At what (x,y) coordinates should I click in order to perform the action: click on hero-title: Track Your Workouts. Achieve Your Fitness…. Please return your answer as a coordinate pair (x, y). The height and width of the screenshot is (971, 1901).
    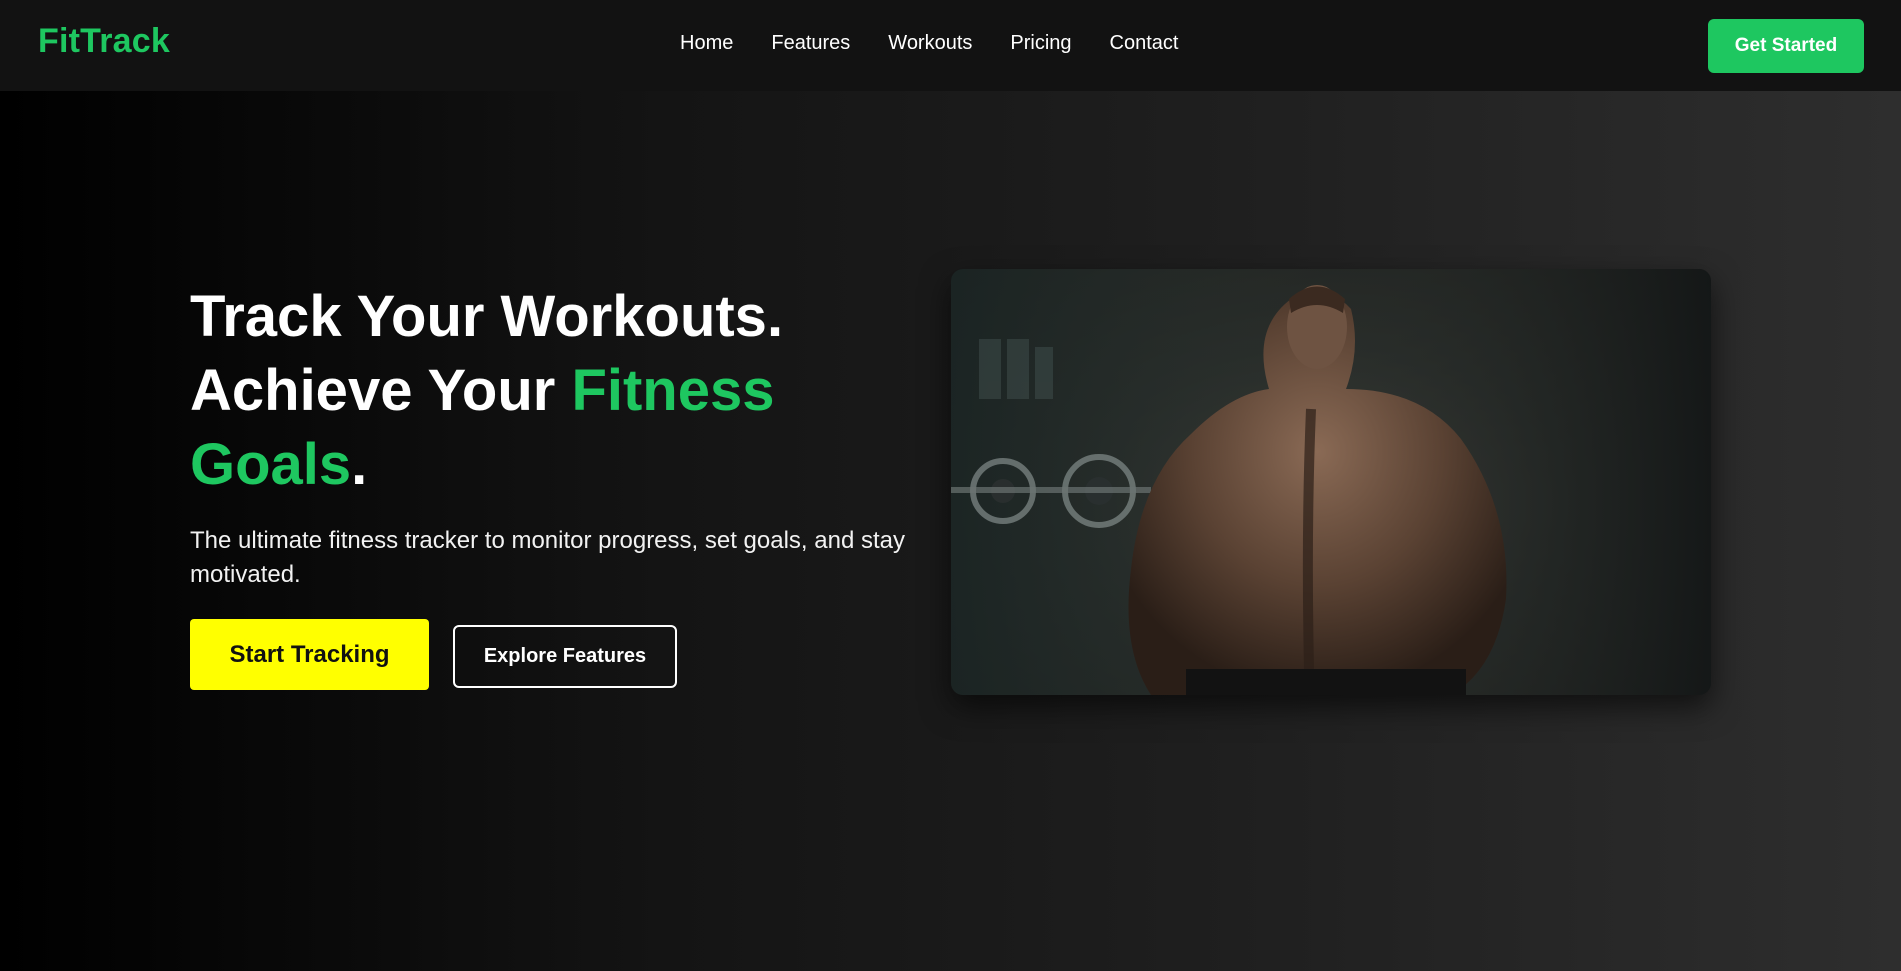
    Looking at the image, I should click on (560, 391).